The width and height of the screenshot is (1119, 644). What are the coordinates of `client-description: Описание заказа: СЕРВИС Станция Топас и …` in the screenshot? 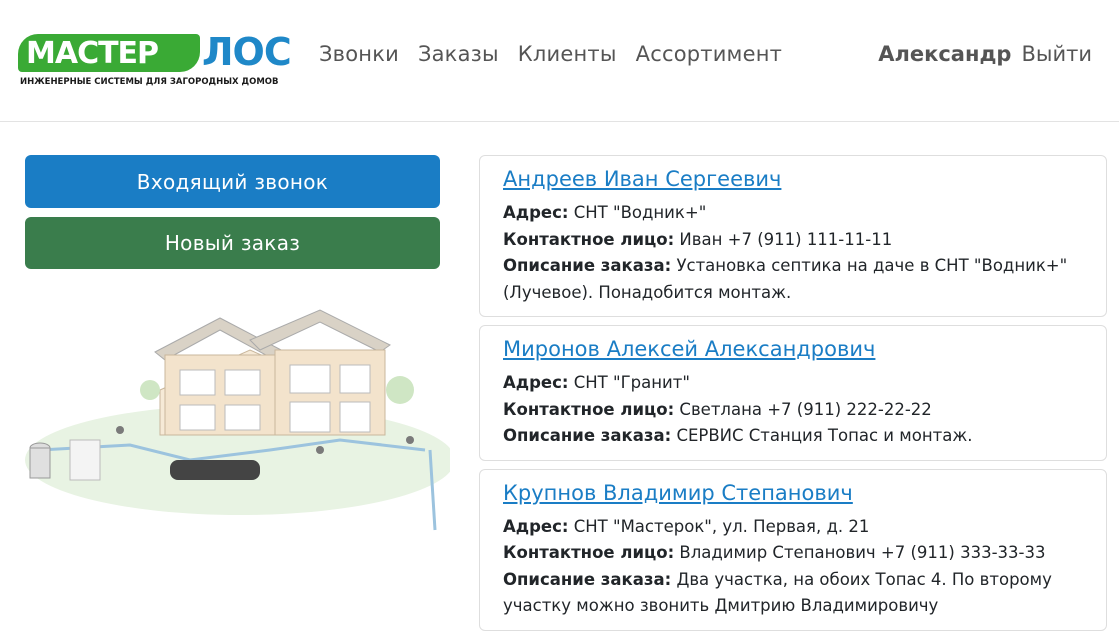 It's located at (793, 436).